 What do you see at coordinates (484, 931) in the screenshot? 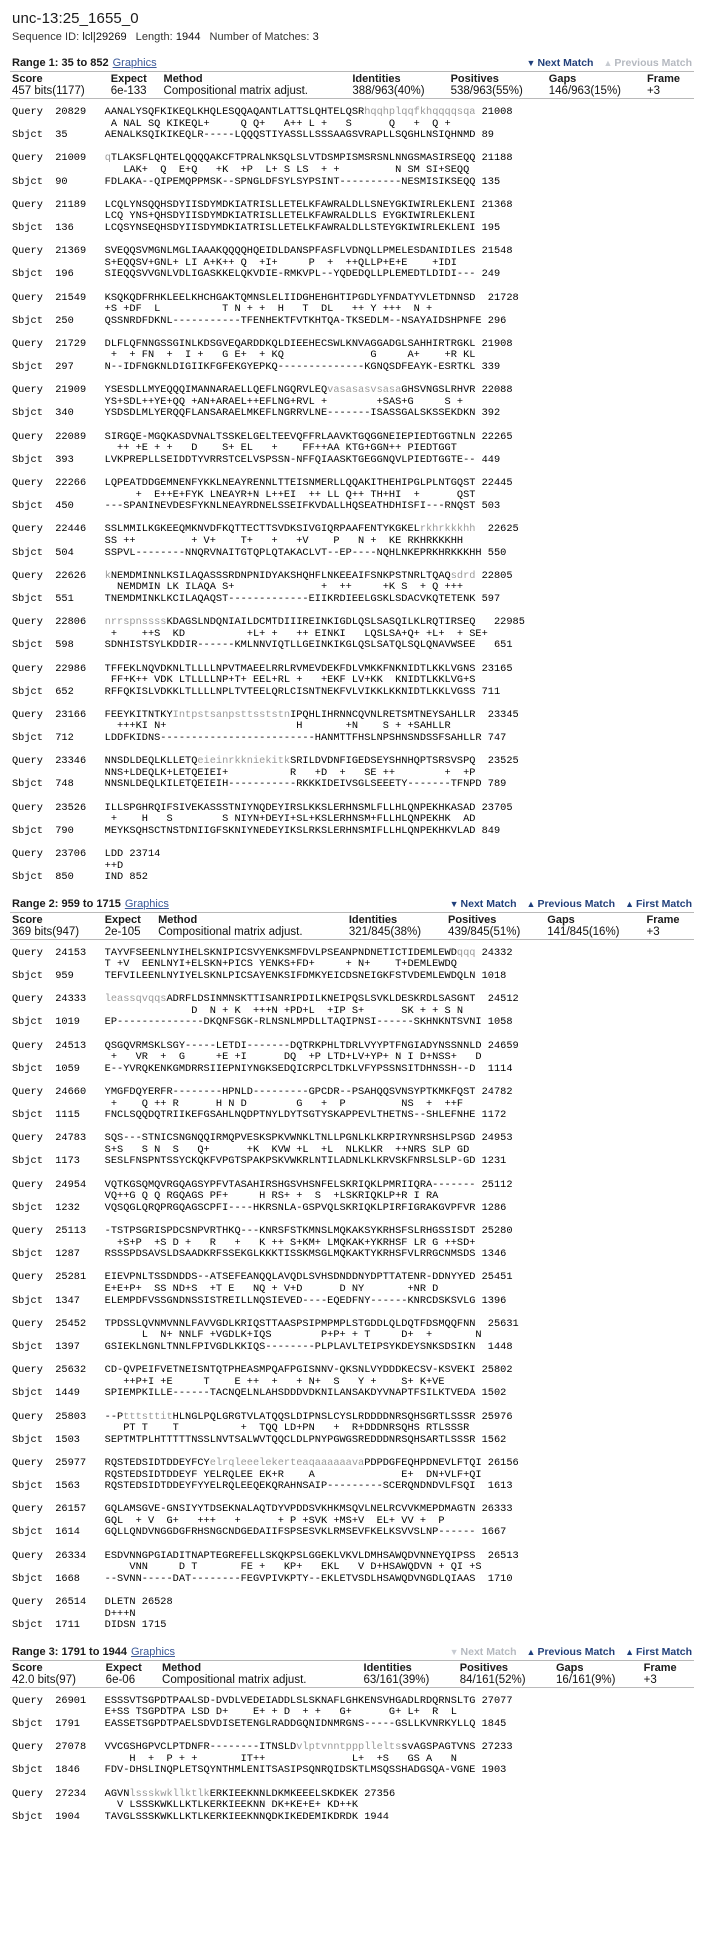
I see `stats-value-positives: 439/845(51%)` at bounding box center [484, 931].